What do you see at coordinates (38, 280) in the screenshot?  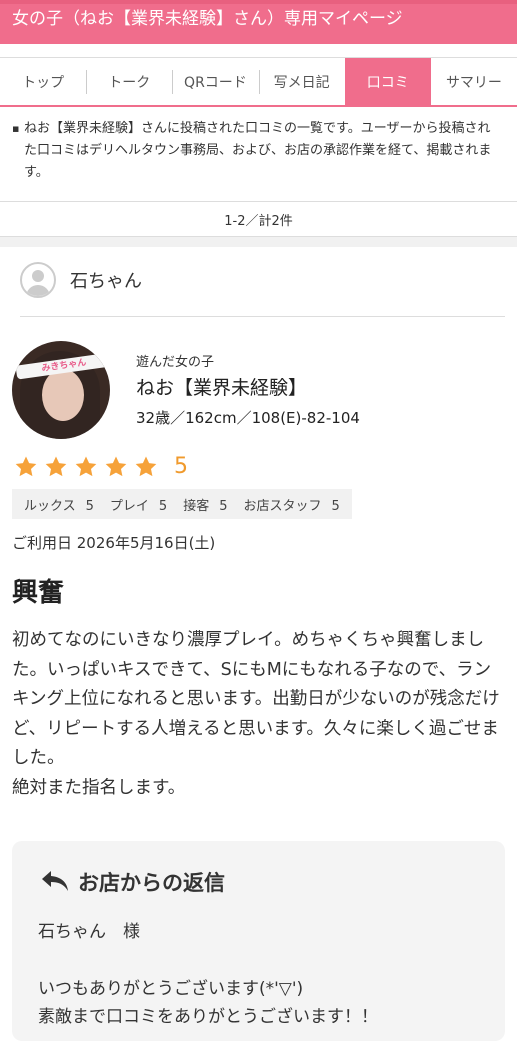 I see `user-avatar-icon` at bounding box center [38, 280].